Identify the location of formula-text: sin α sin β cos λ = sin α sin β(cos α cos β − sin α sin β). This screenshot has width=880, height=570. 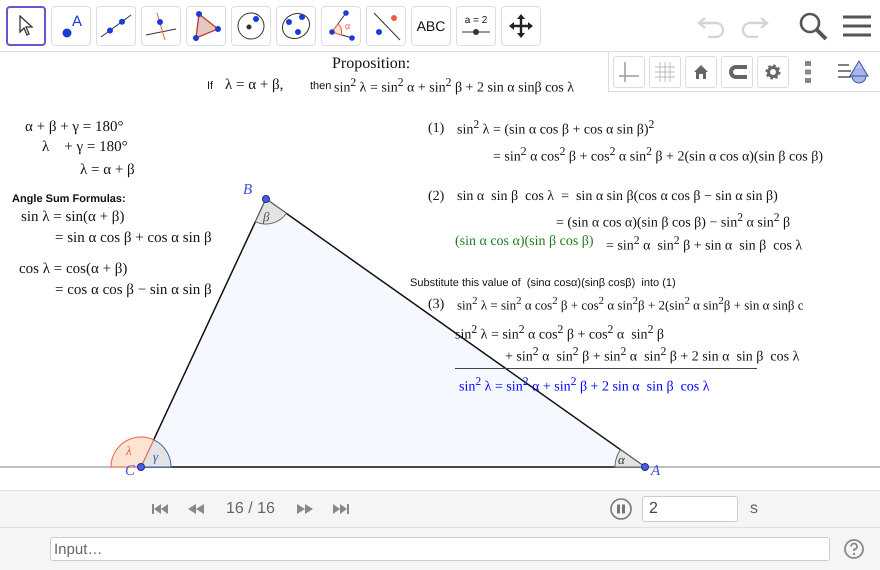
(617, 197).